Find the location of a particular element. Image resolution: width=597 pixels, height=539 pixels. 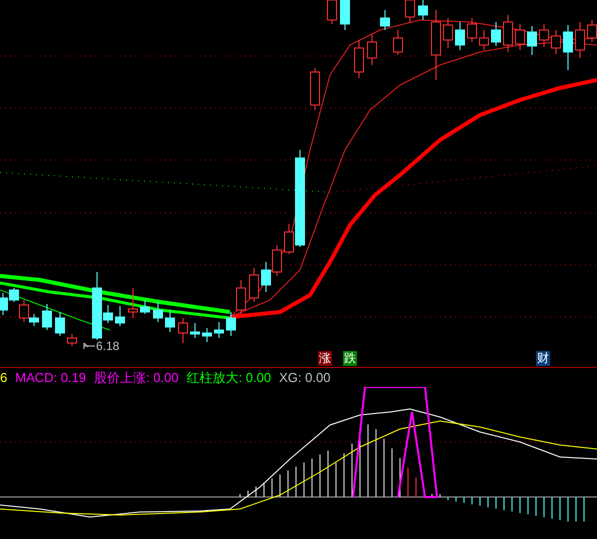

arrow-icon is located at coordinates (89, 346).